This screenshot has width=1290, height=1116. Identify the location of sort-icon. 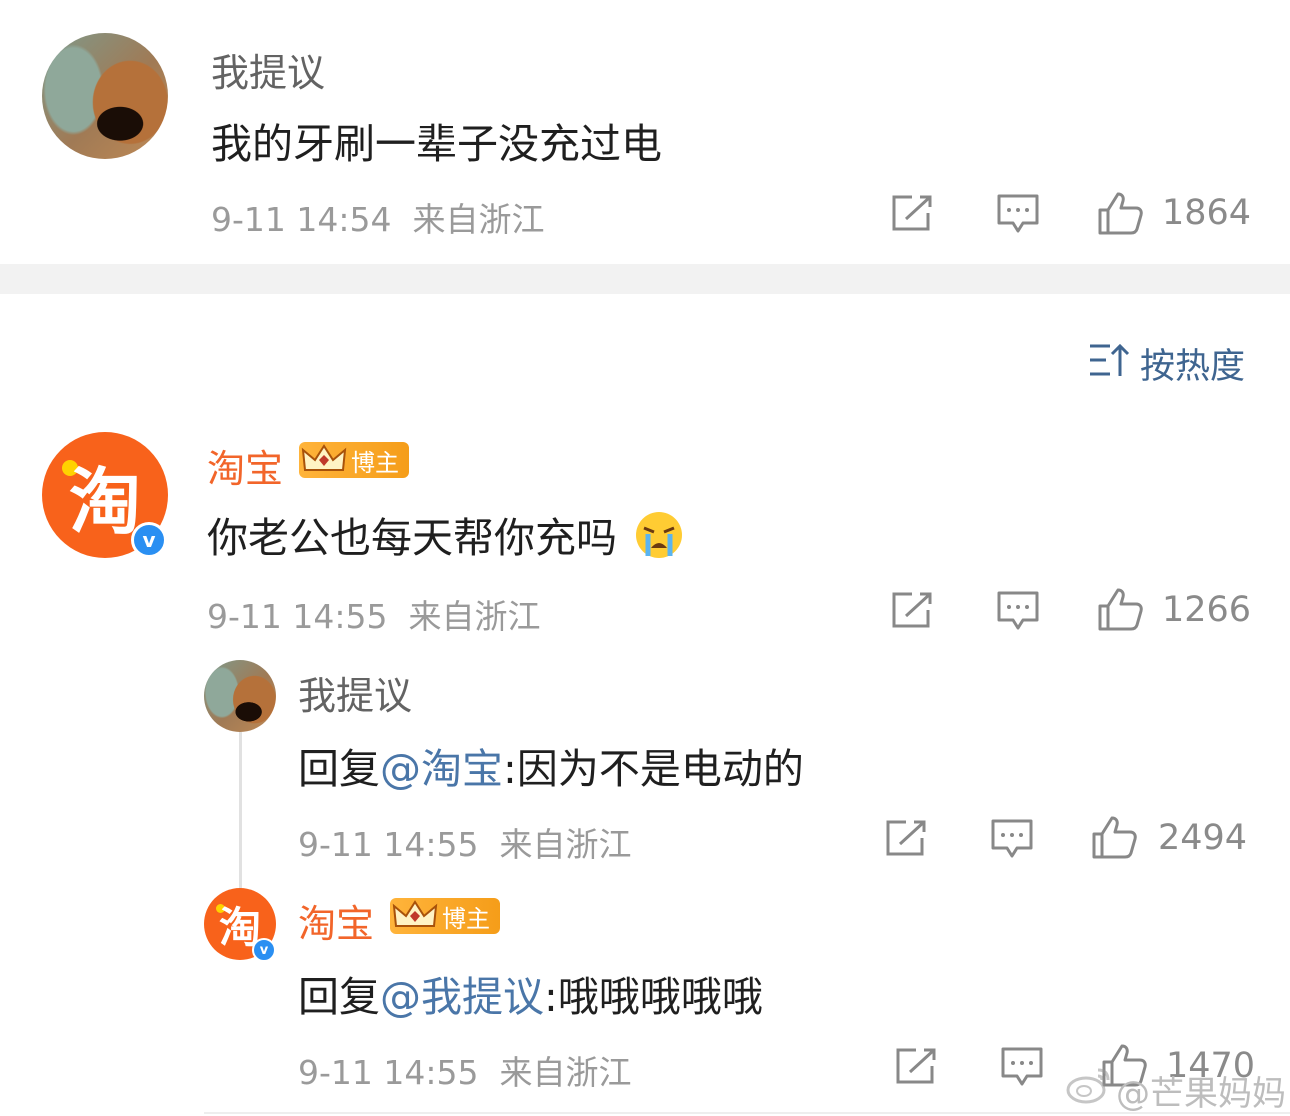
(1109, 360).